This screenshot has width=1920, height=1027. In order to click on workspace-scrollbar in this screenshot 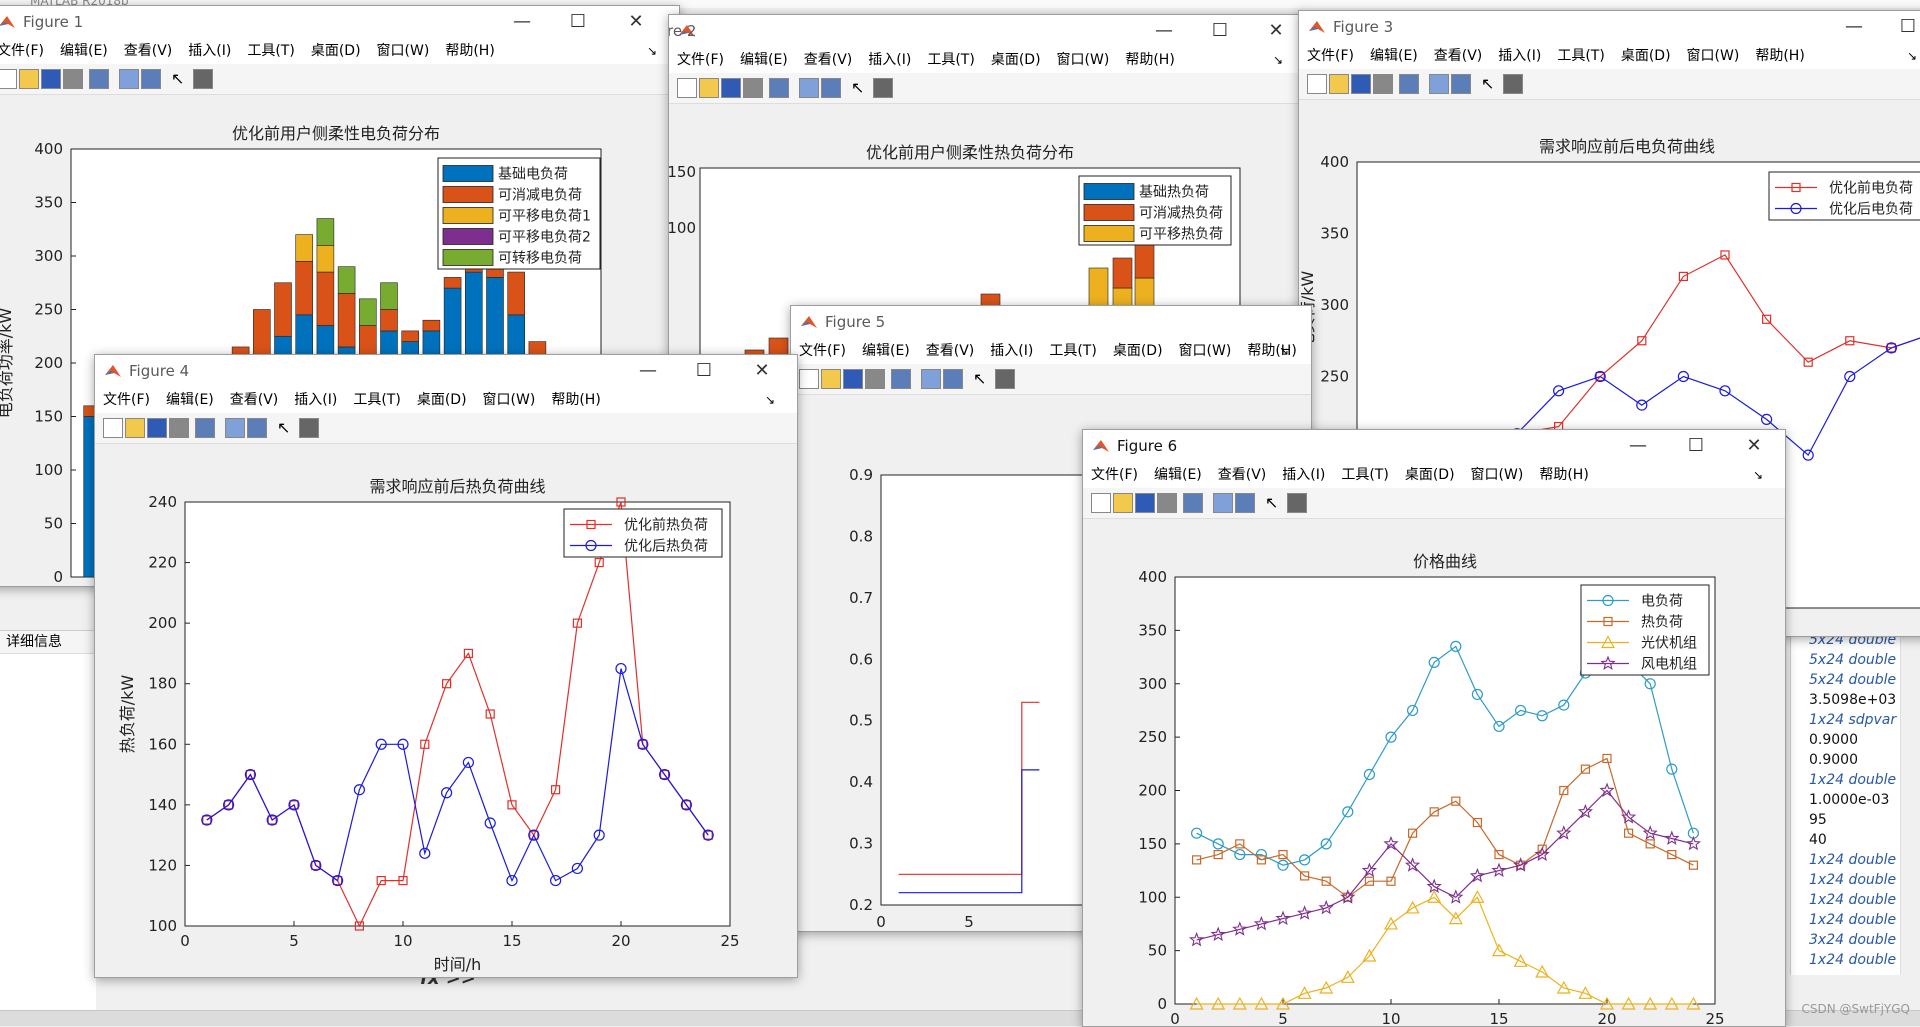, I will do `click(1910, 802)`.